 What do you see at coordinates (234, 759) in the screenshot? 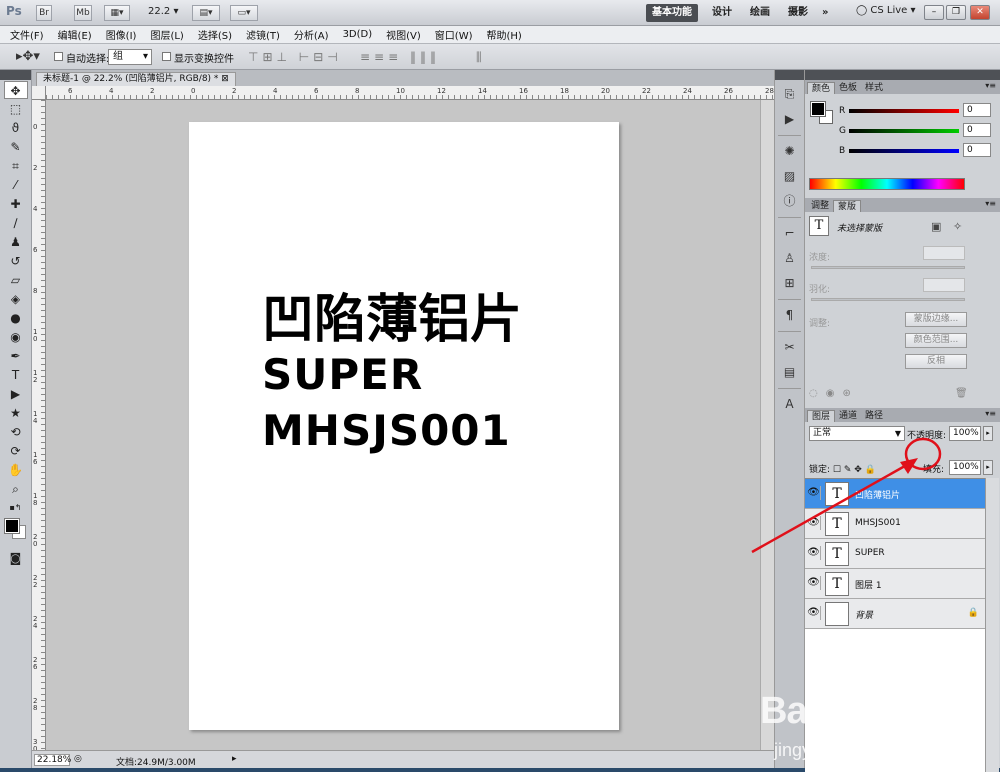
I see `status-menu-arrow-icon: ▸` at bounding box center [234, 759].